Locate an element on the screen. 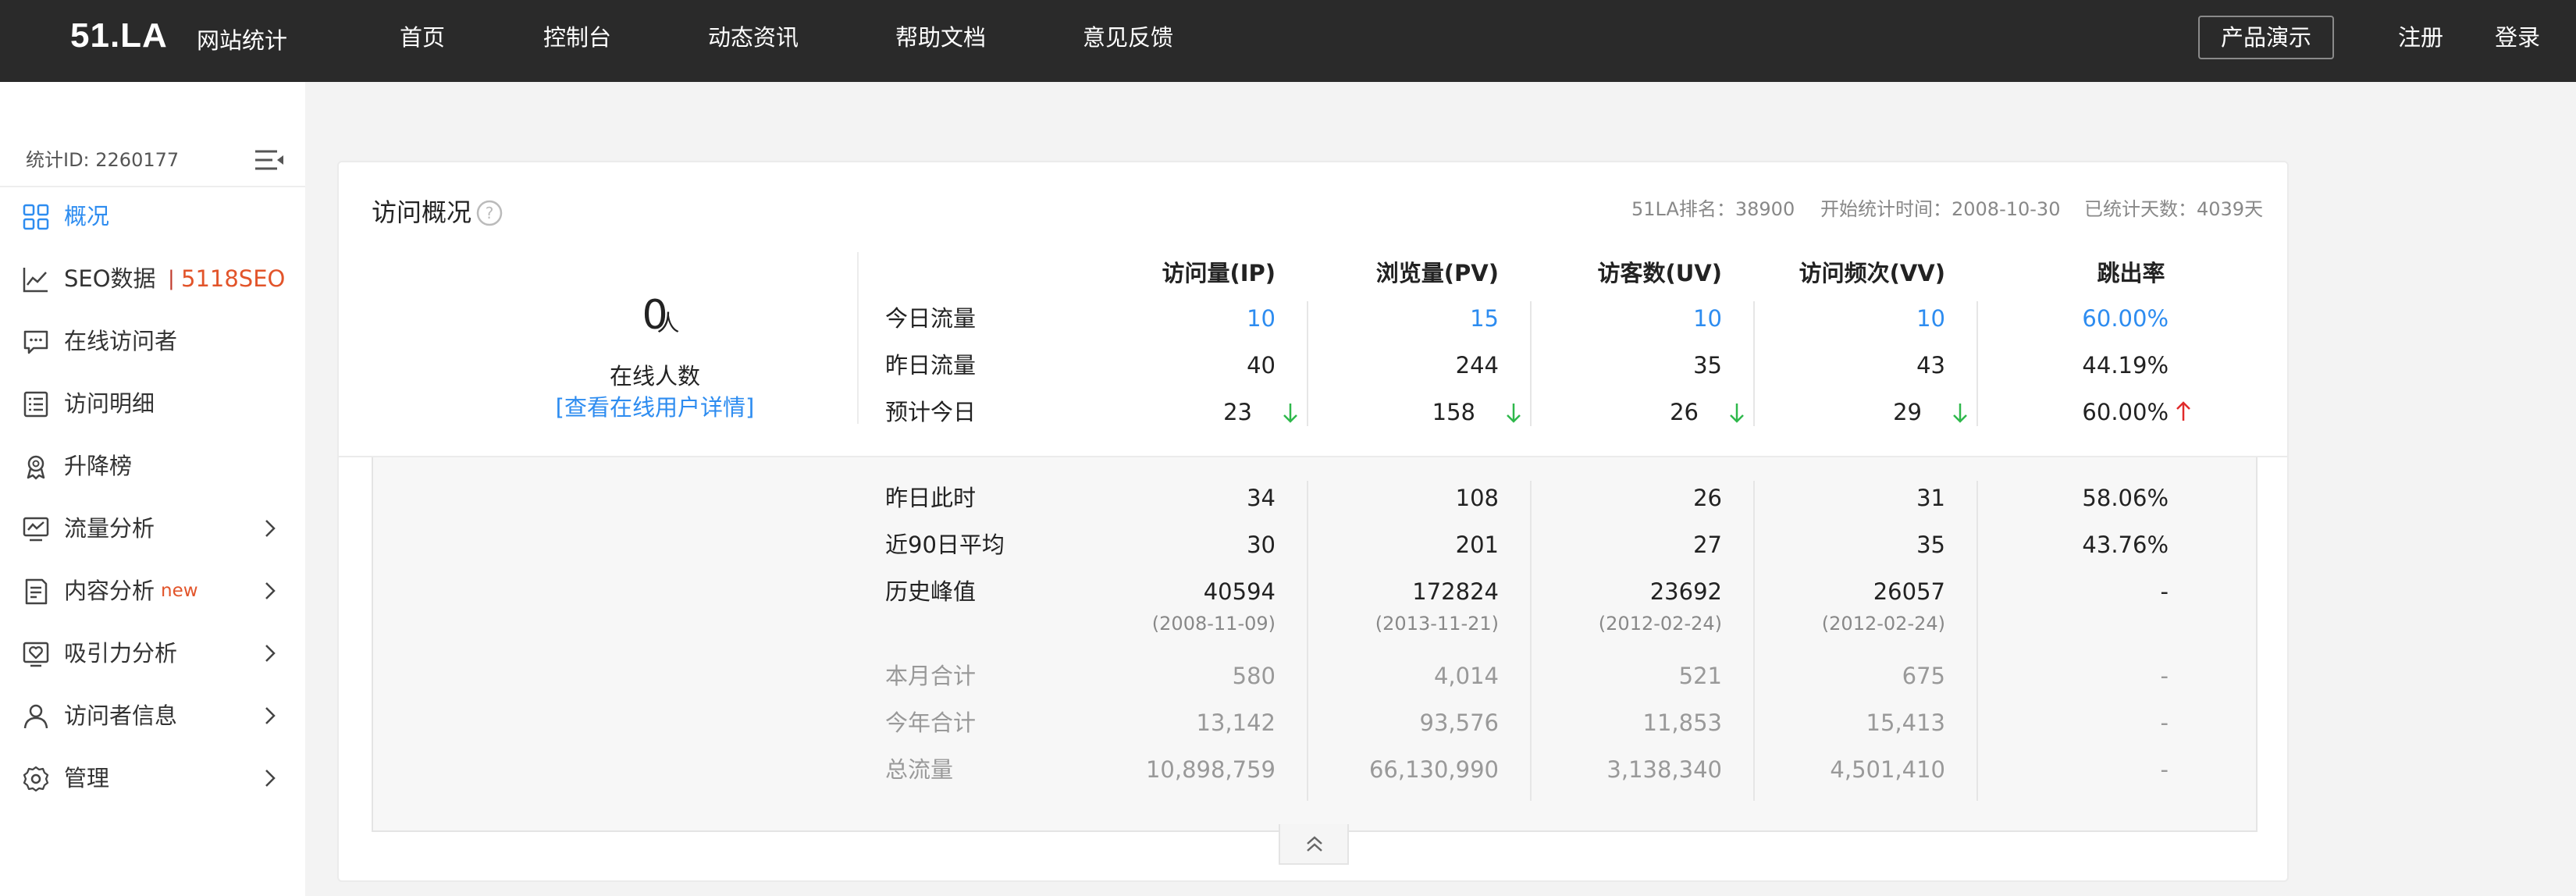 Image resolution: width=2576 pixels, height=896 pixels. row-label-yesterday-now: 昨日此时 is located at coordinates (931, 498).